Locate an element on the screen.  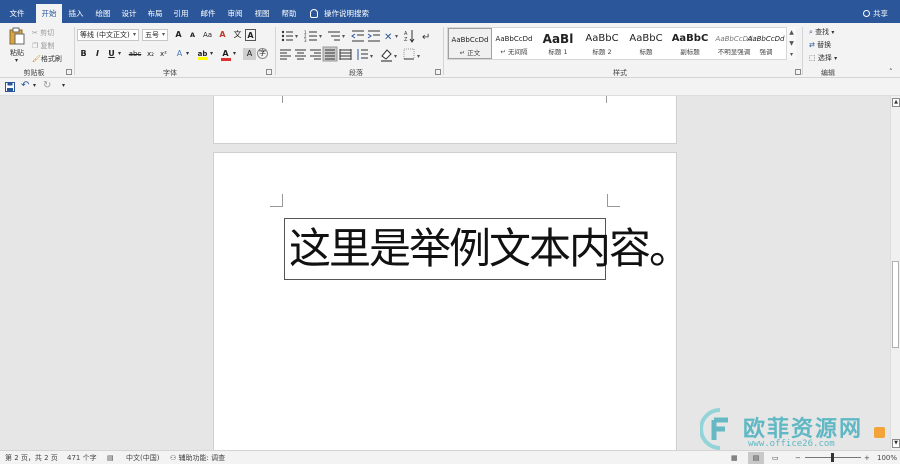
increase-indent-icon is located at coordinates (373, 36).